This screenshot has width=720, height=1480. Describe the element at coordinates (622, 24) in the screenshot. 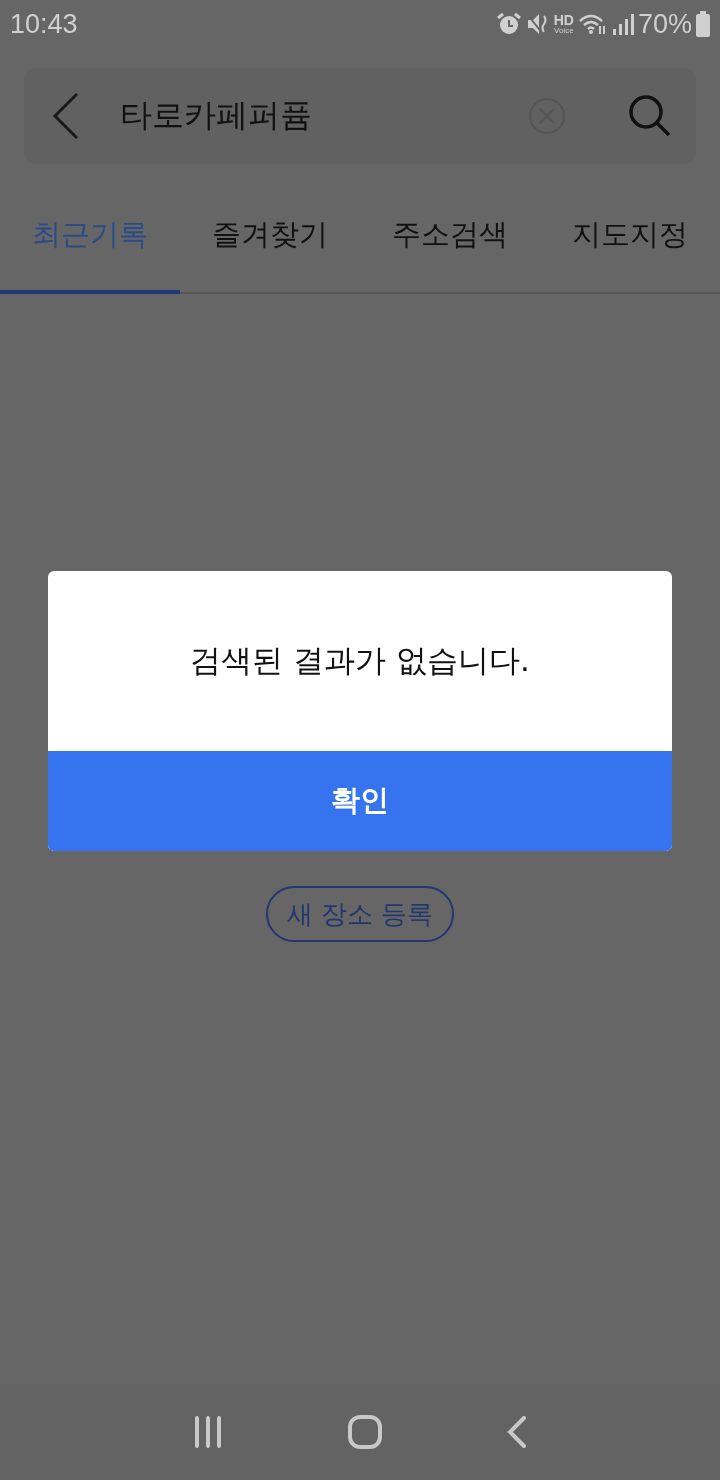

I see `signal-icon` at that location.